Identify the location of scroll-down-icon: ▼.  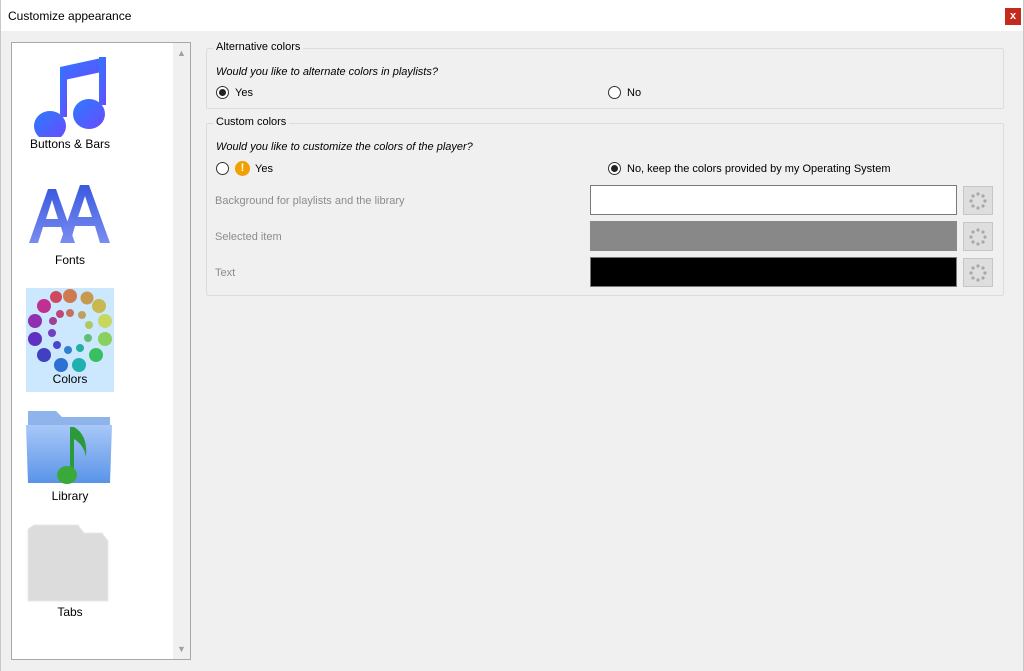
(181, 649).